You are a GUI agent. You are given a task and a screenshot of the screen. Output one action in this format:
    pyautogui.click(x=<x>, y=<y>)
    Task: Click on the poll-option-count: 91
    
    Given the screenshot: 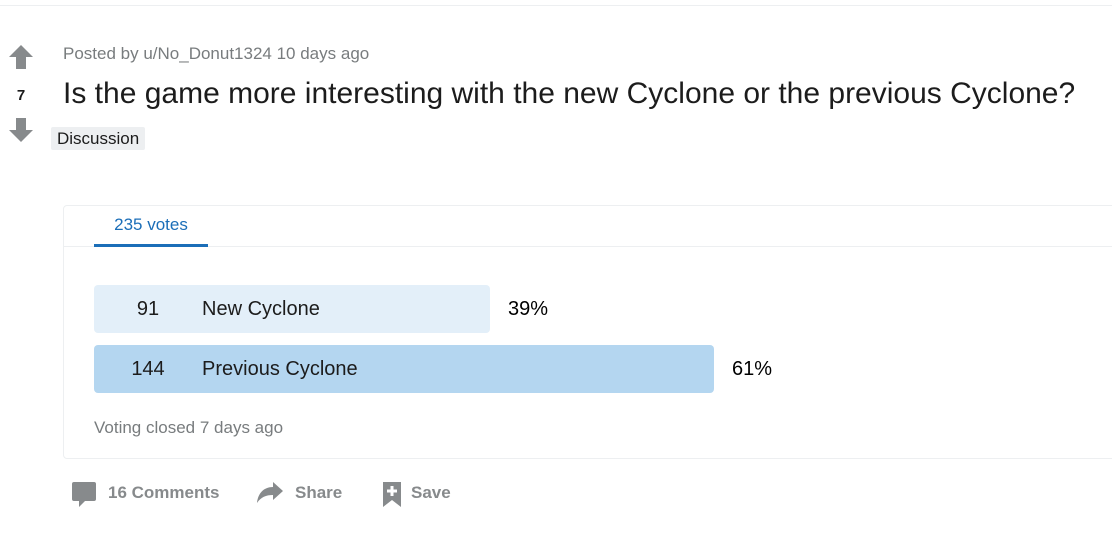 What is the action you would take?
    pyautogui.click(x=148, y=309)
    